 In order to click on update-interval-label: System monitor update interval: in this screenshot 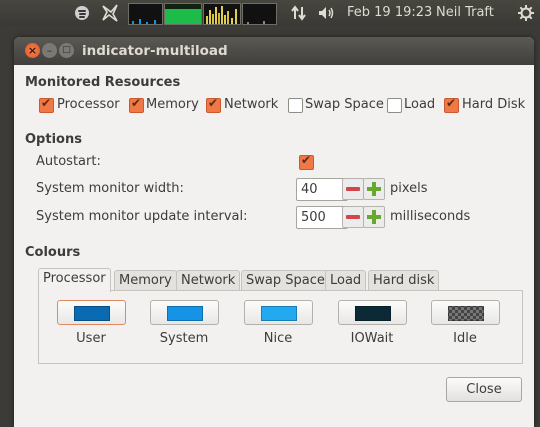, I will do `click(142, 216)`.